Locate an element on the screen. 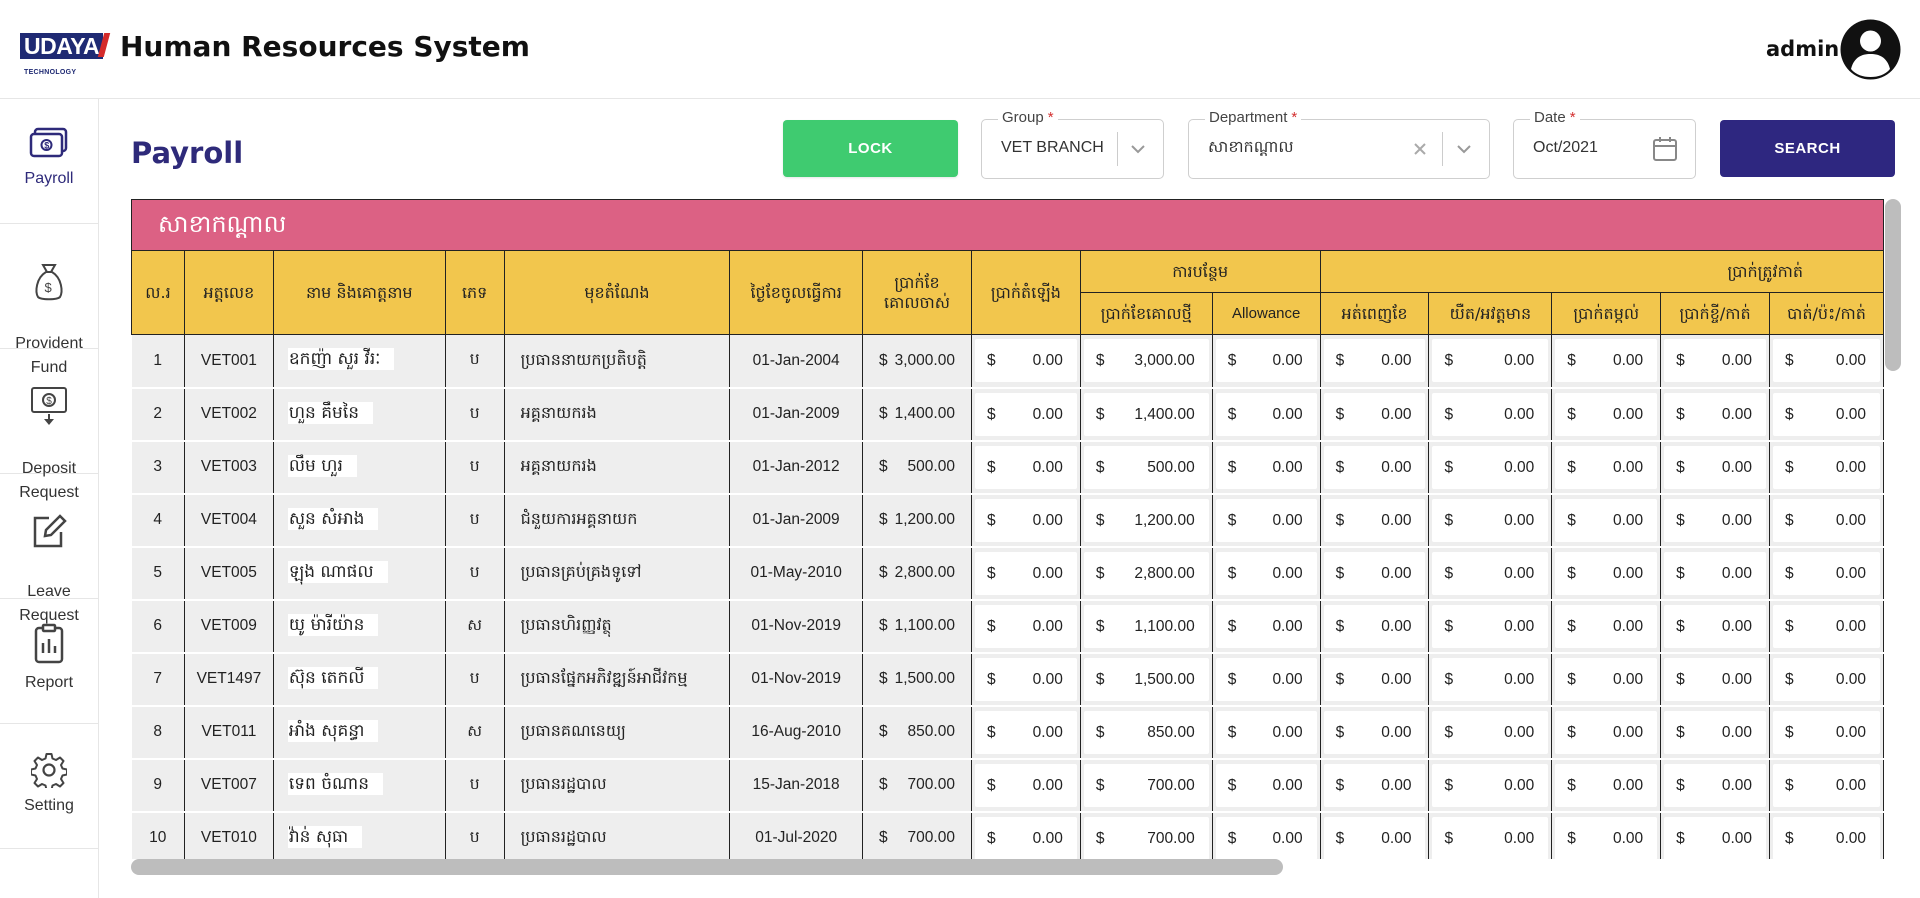  sidebar-item-payroll: $ Payroll is located at coordinates (49, 161).